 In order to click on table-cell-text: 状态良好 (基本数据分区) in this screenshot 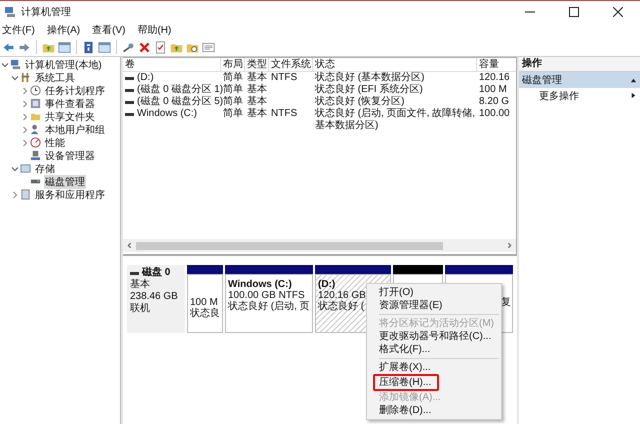, I will do `click(369, 78)`.